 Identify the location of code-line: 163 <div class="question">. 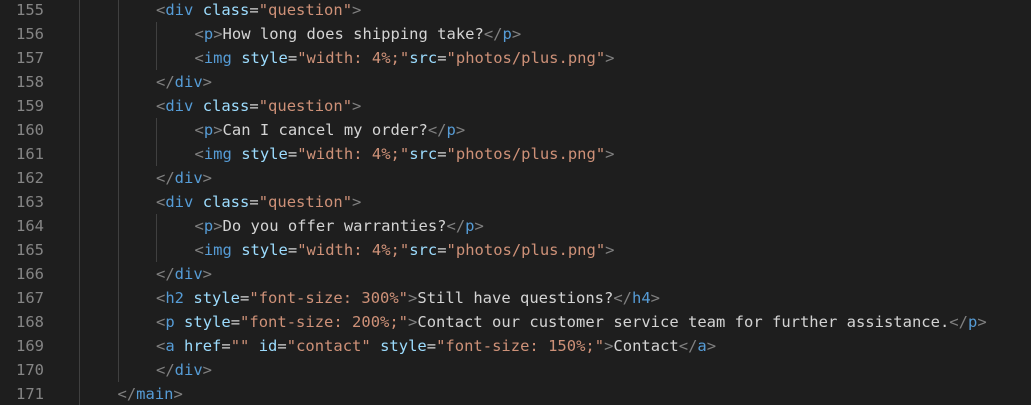
(515, 202).